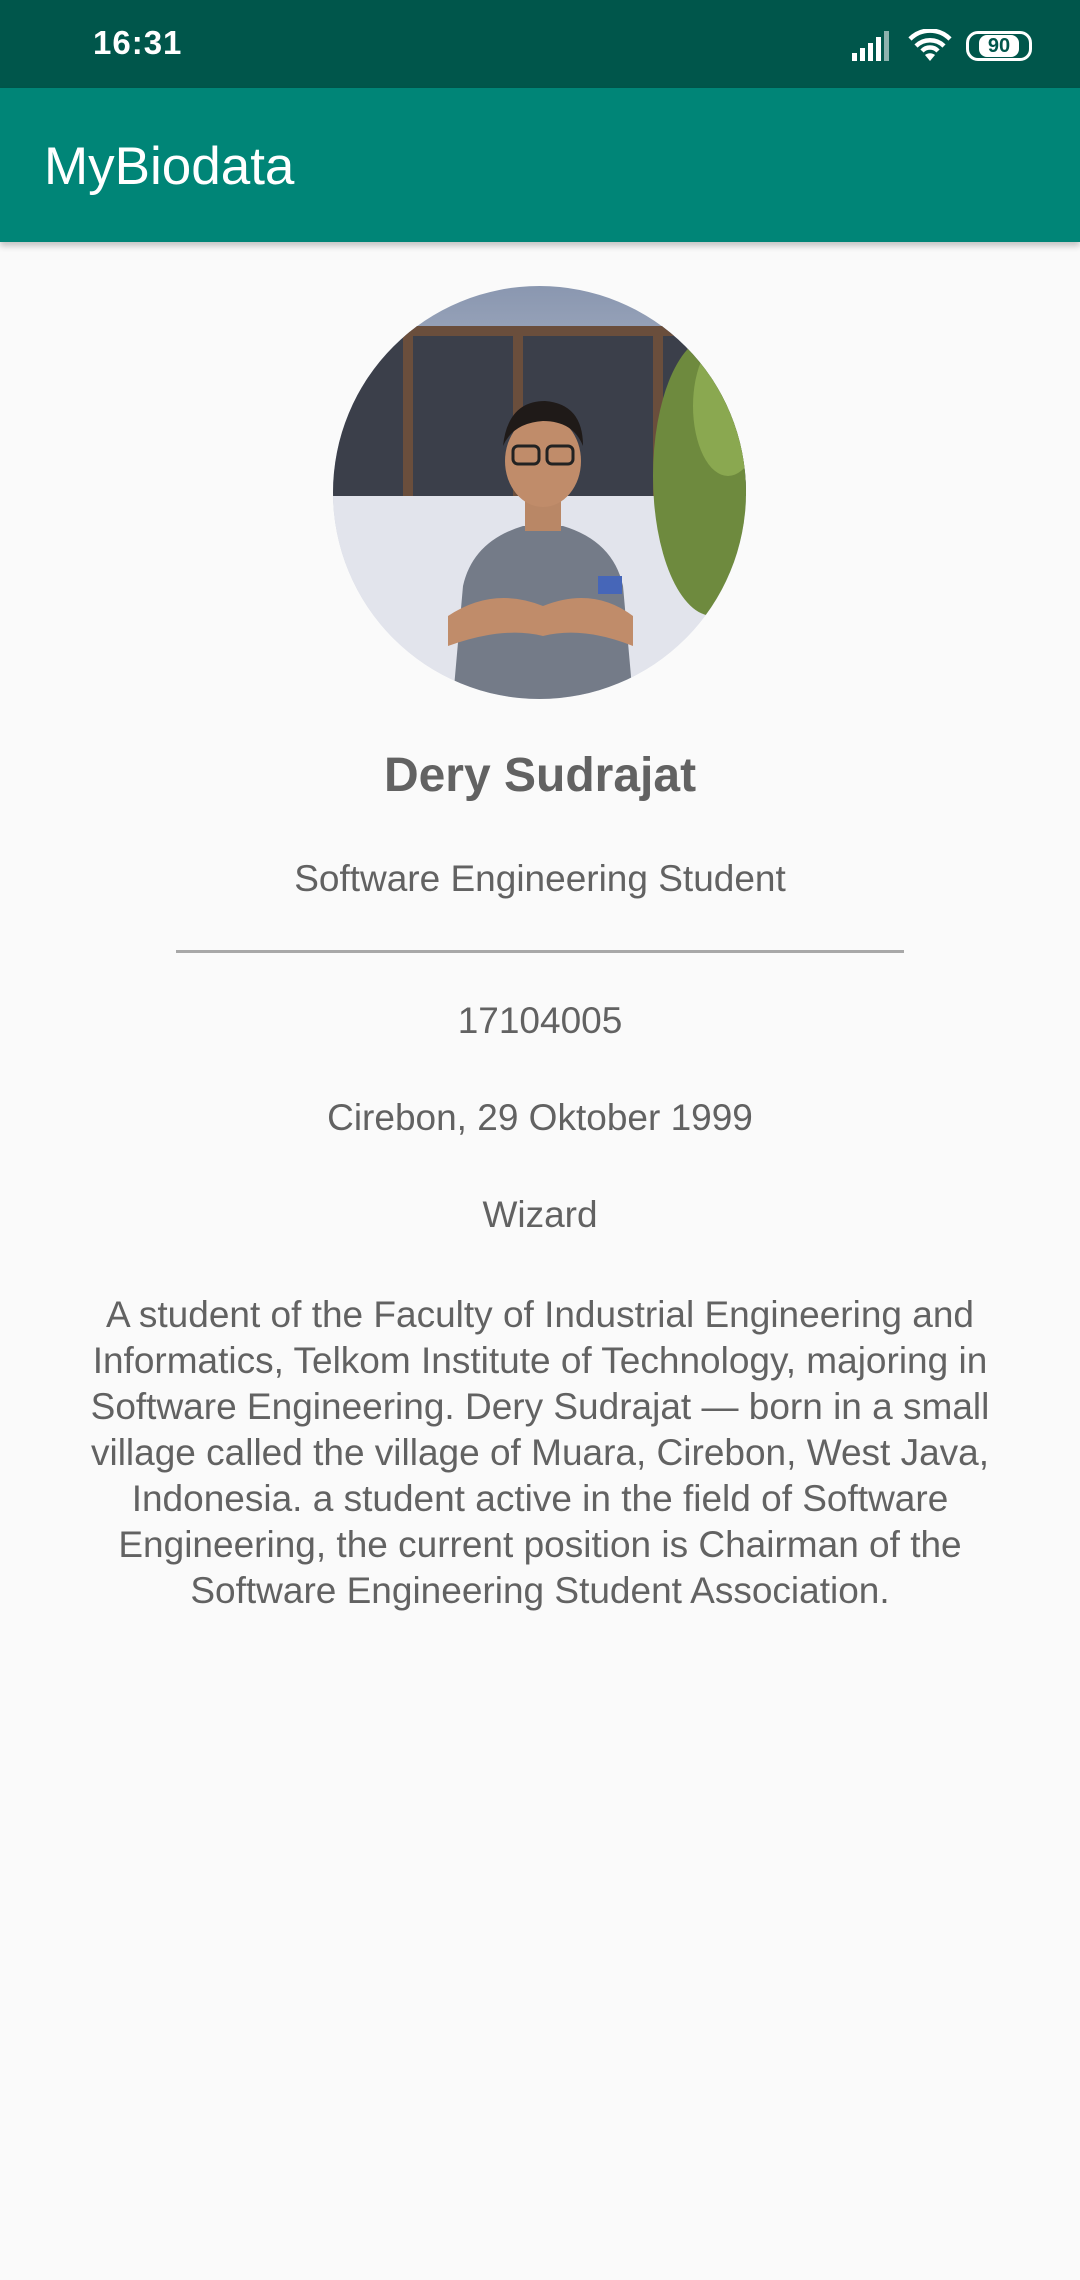  Describe the element at coordinates (540, 951) in the screenshot. I see `divider` at that location.